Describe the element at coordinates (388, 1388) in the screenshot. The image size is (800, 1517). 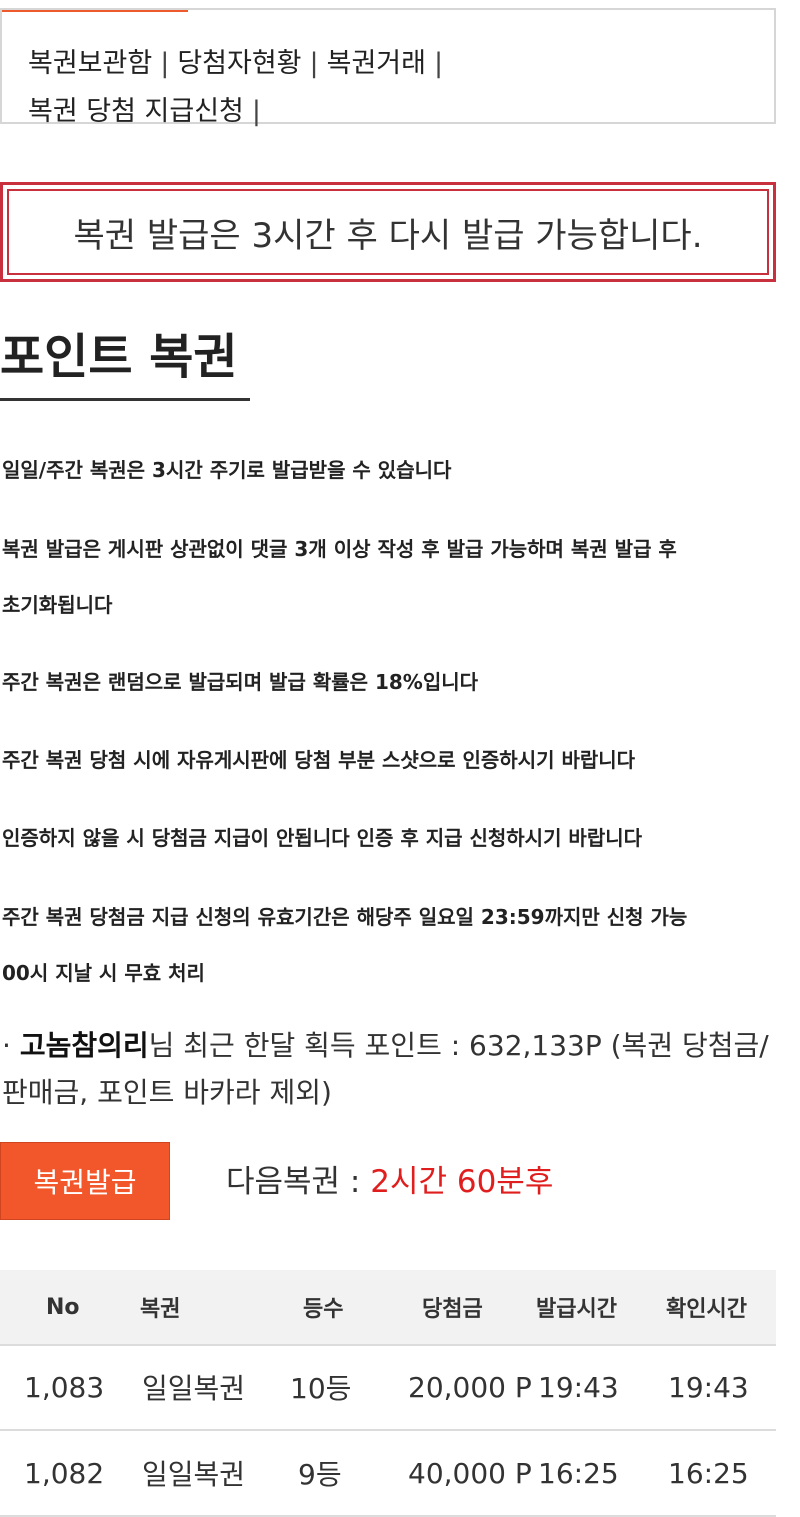
I see `table-row: 1,083 일일복권 10등 20,000 P 19:43 19:43` at that location.